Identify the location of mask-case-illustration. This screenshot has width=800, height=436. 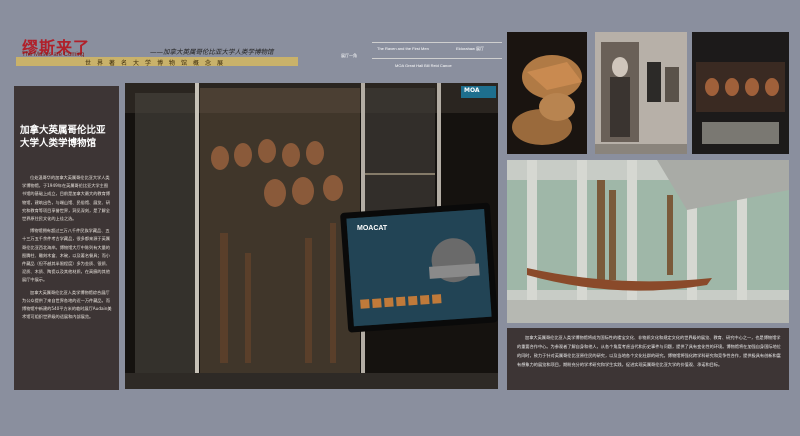
(740, 93).